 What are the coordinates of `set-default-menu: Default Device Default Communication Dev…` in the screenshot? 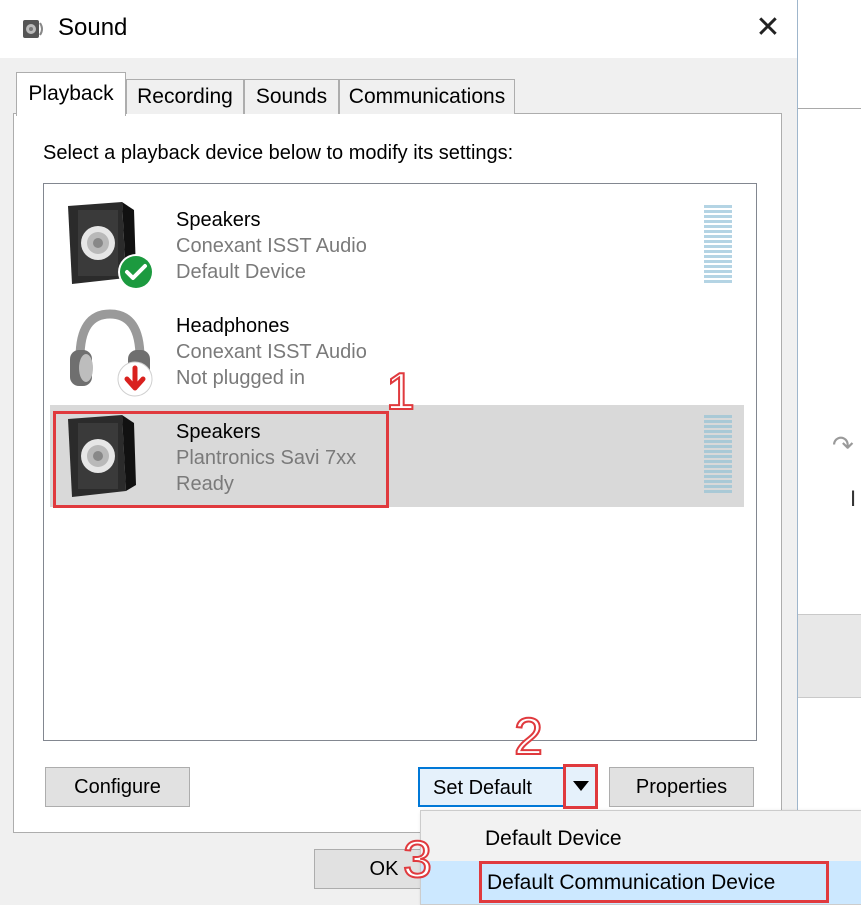 It's located at (640, 857).